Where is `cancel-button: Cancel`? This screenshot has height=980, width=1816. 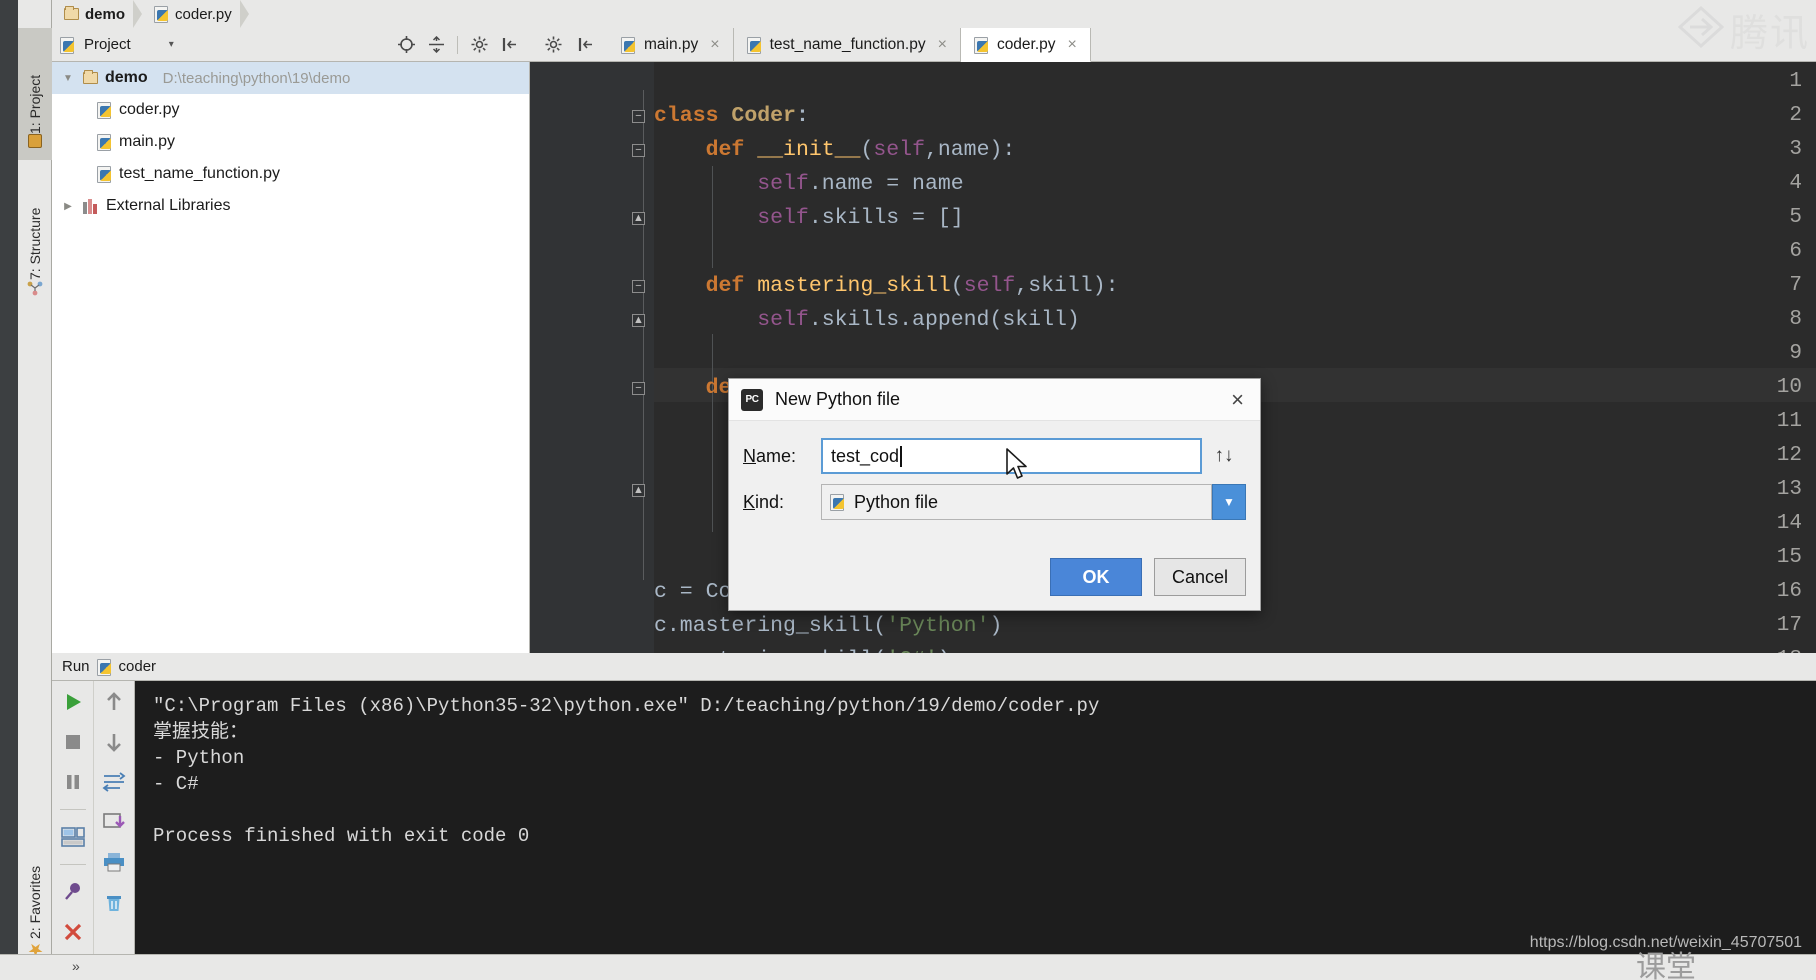 cancel-button: Cancel is located at coordinates (1200, 577).